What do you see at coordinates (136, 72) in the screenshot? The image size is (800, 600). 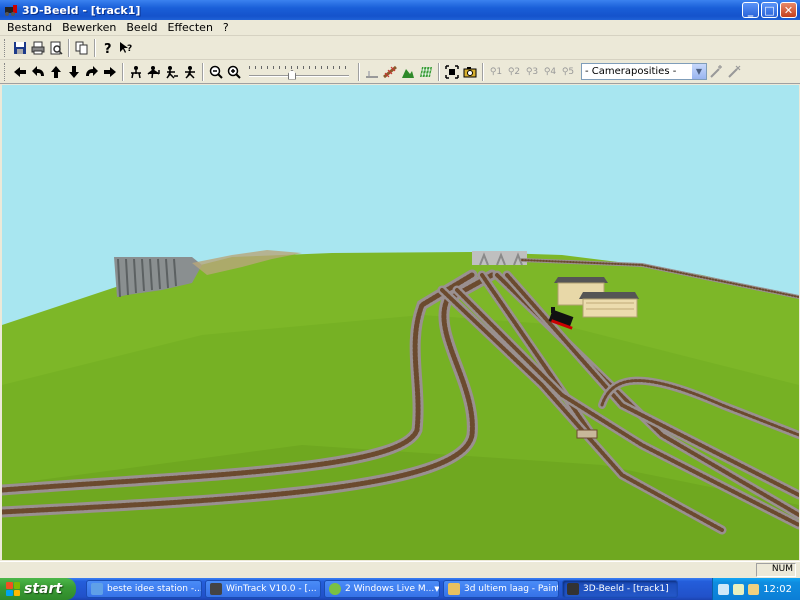 I see `walk-1-button` at bounding box center [136, 72].